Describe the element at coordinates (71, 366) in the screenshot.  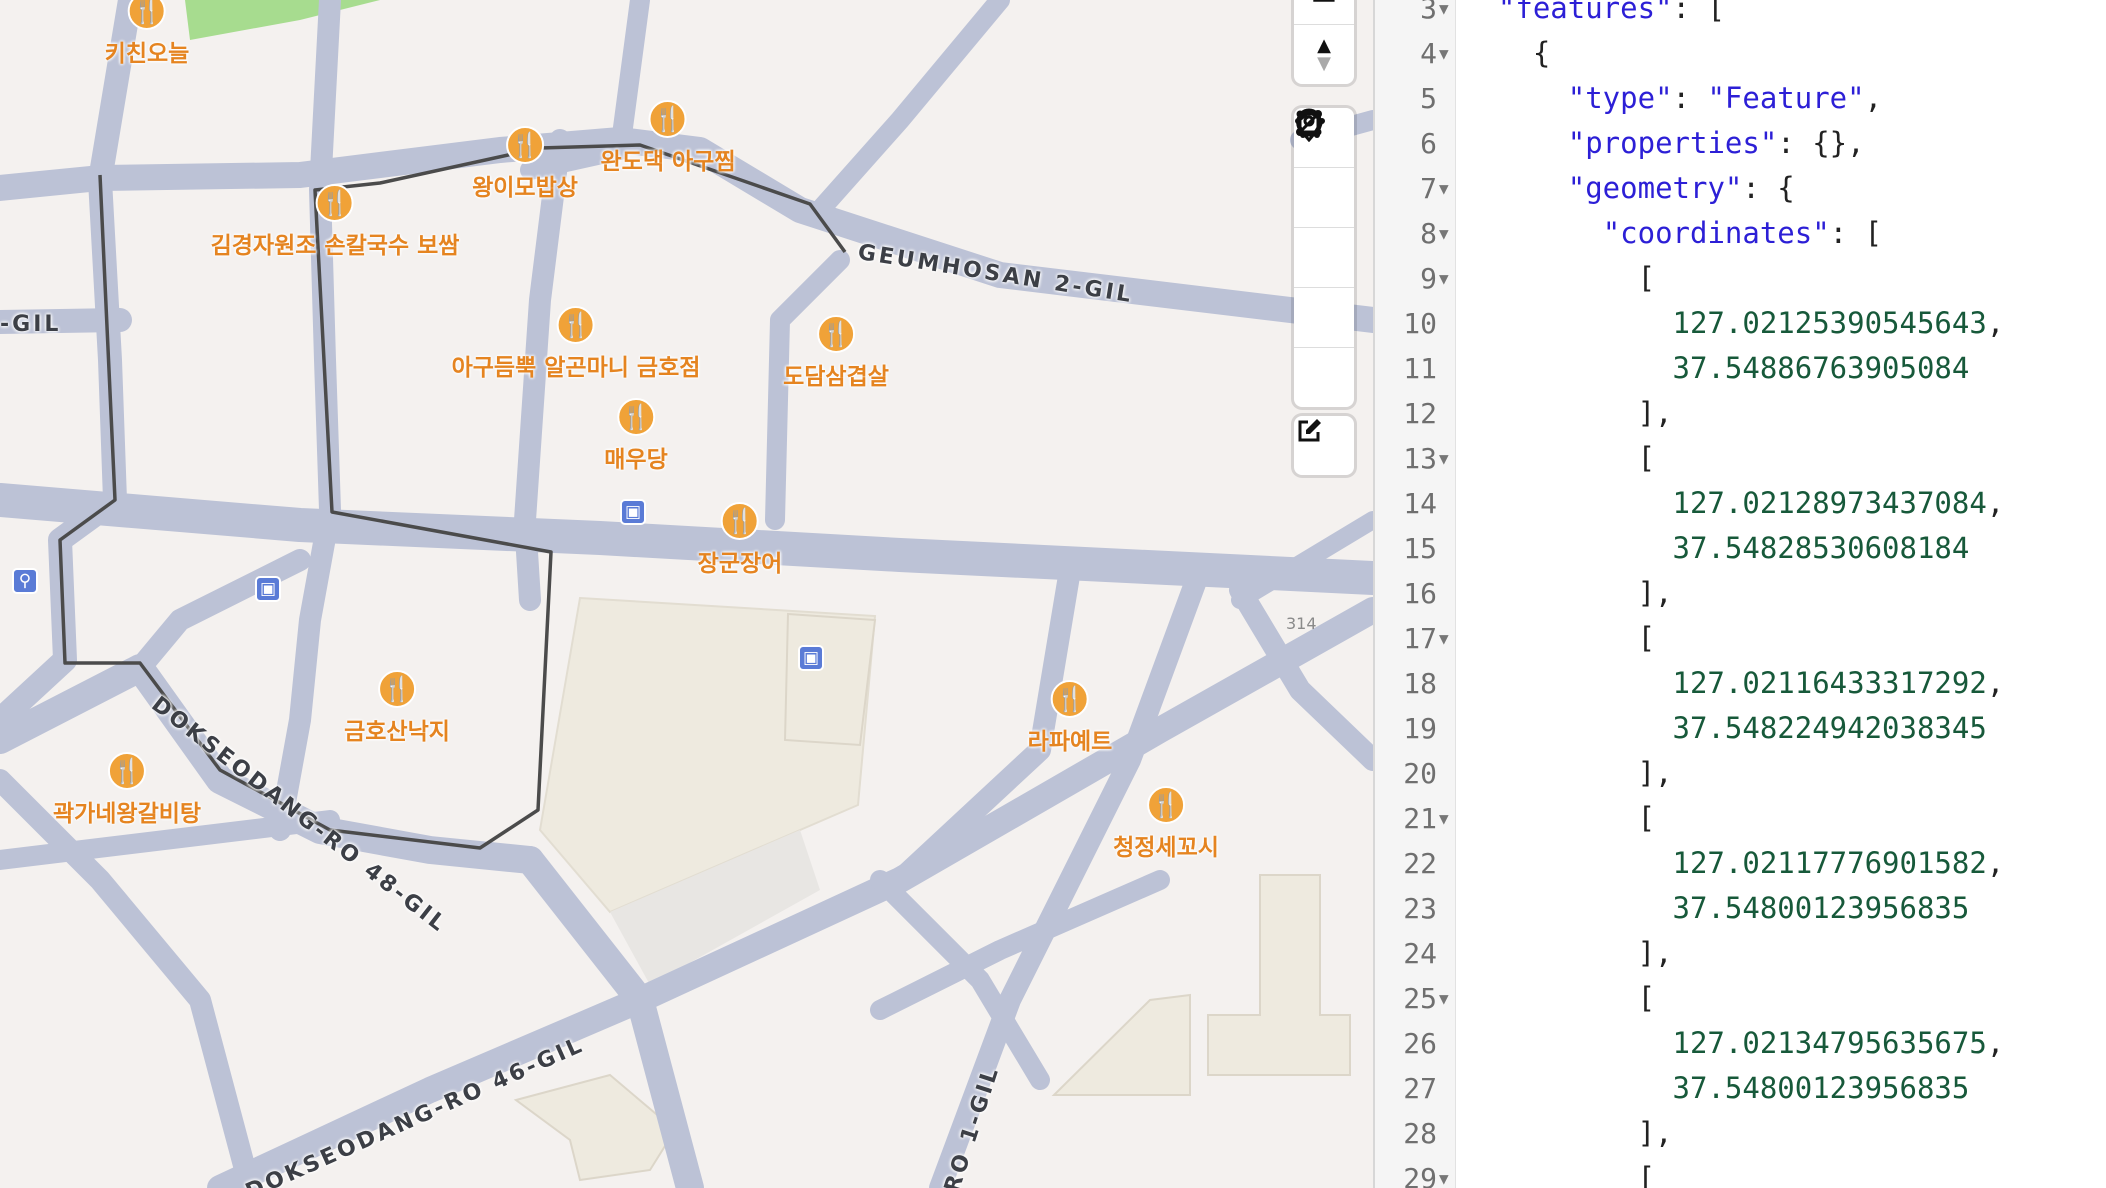
I see `road-left-vertical` at that location.